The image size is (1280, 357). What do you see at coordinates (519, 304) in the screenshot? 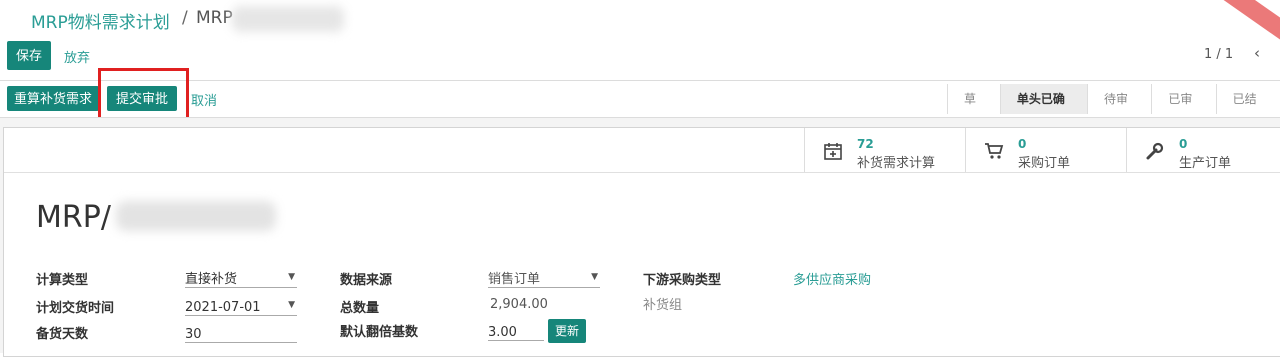
I see `total-qty-value: 2,904.00` at bounding box center [519, 304].